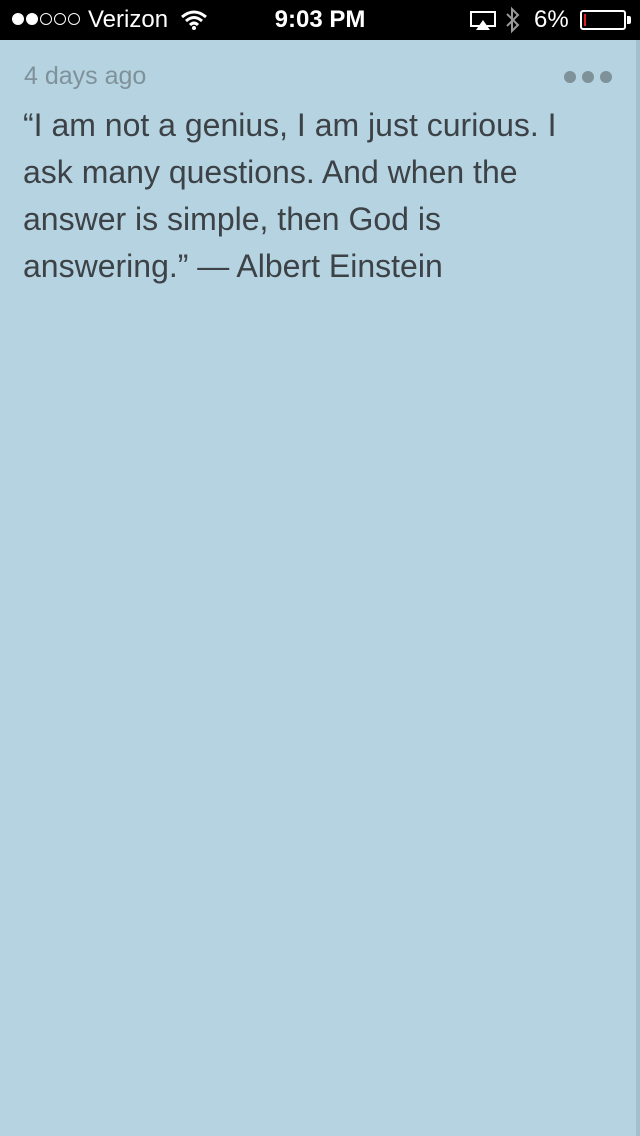  What do you see at coordinates (629, 20) in the screenshot?
I see `battery-nub` at bounding box center [629, 20].